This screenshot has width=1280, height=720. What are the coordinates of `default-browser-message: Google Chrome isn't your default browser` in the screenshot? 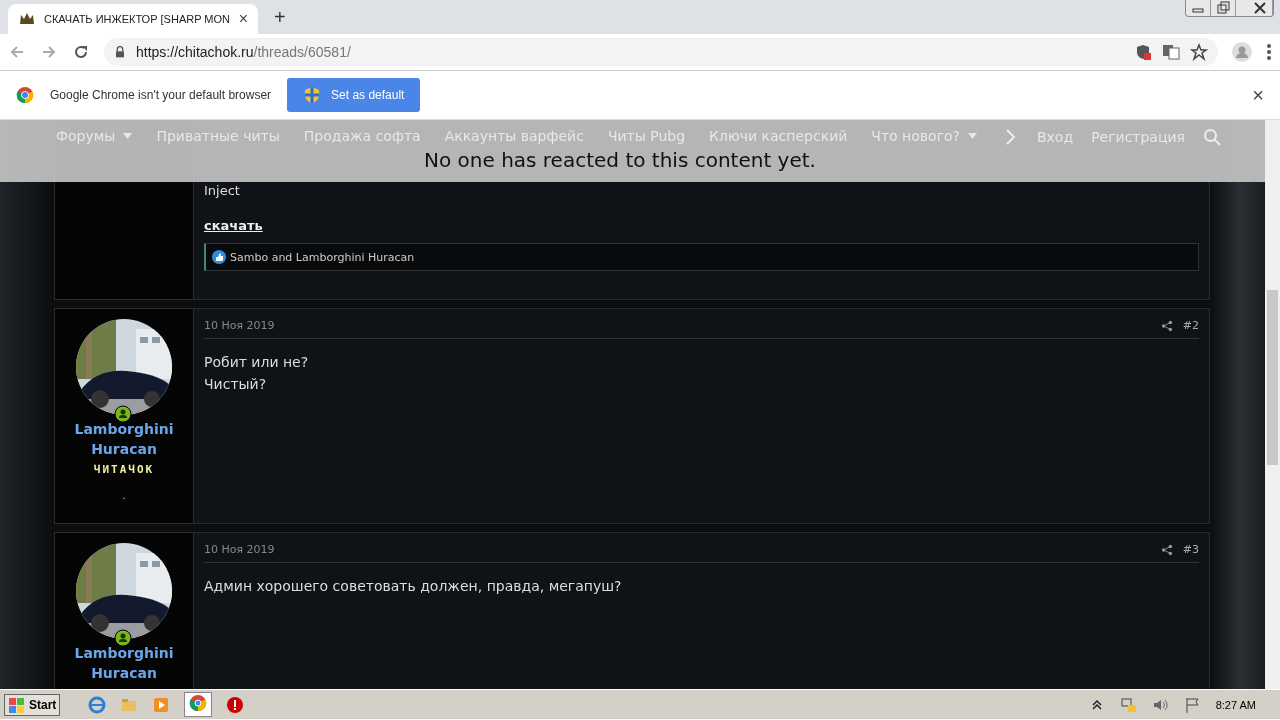 It's located at (161, 95).